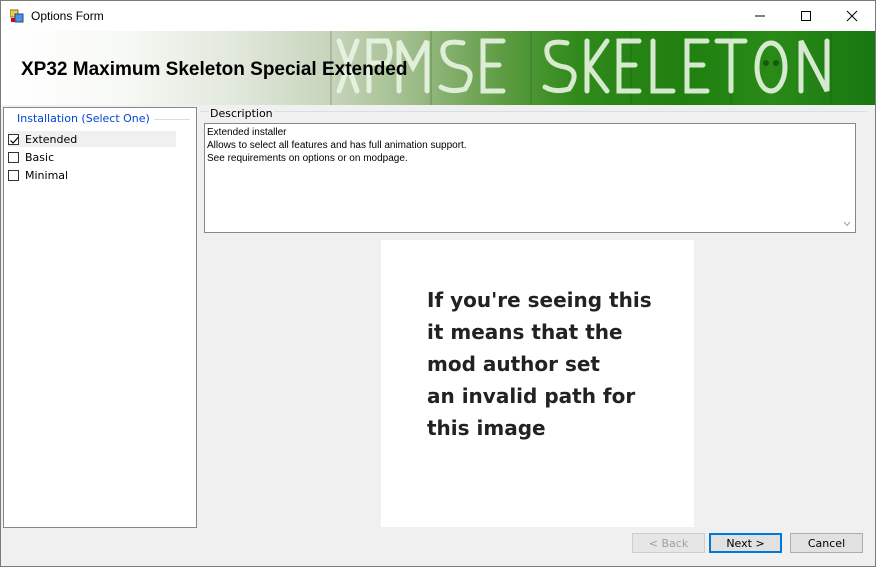  Describe the element at coordinates (214, 69) in the screenshot. I see `banner-title: XP32 Maximum Skeleton Special Extended` at that location.